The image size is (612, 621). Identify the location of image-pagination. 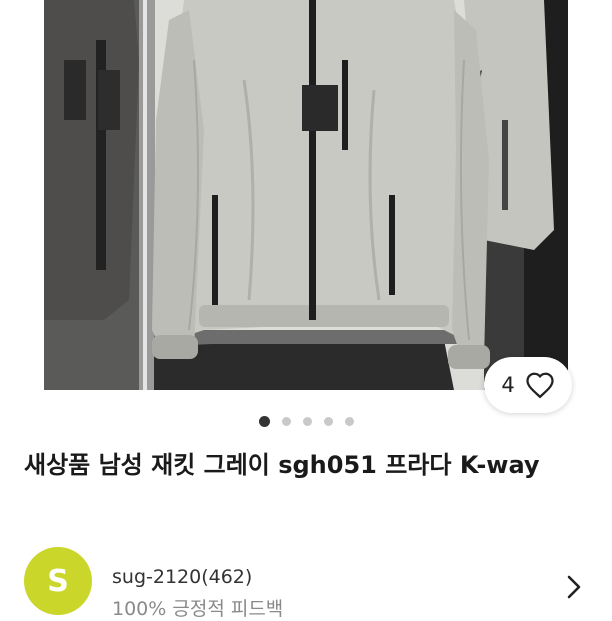
(306, 421).